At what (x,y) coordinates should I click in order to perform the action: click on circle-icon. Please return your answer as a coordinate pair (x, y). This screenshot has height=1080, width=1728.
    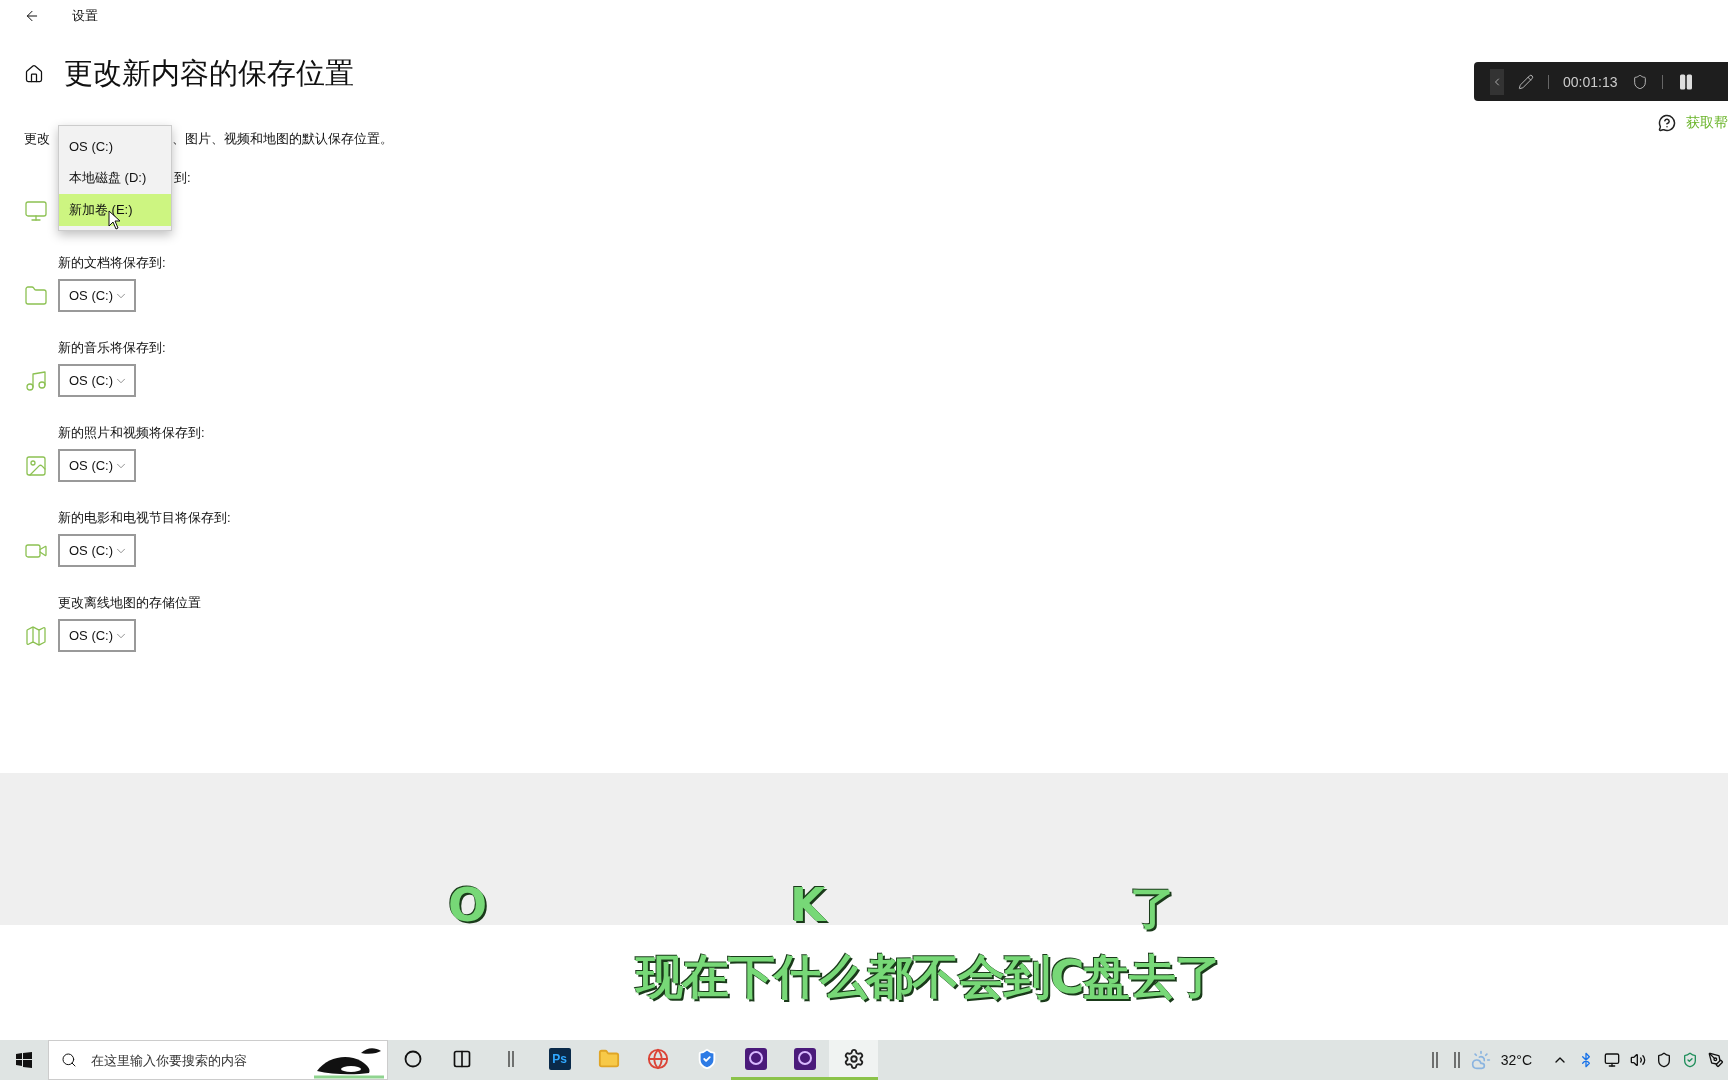
    Looking at the image, I should click on (412, 1058).